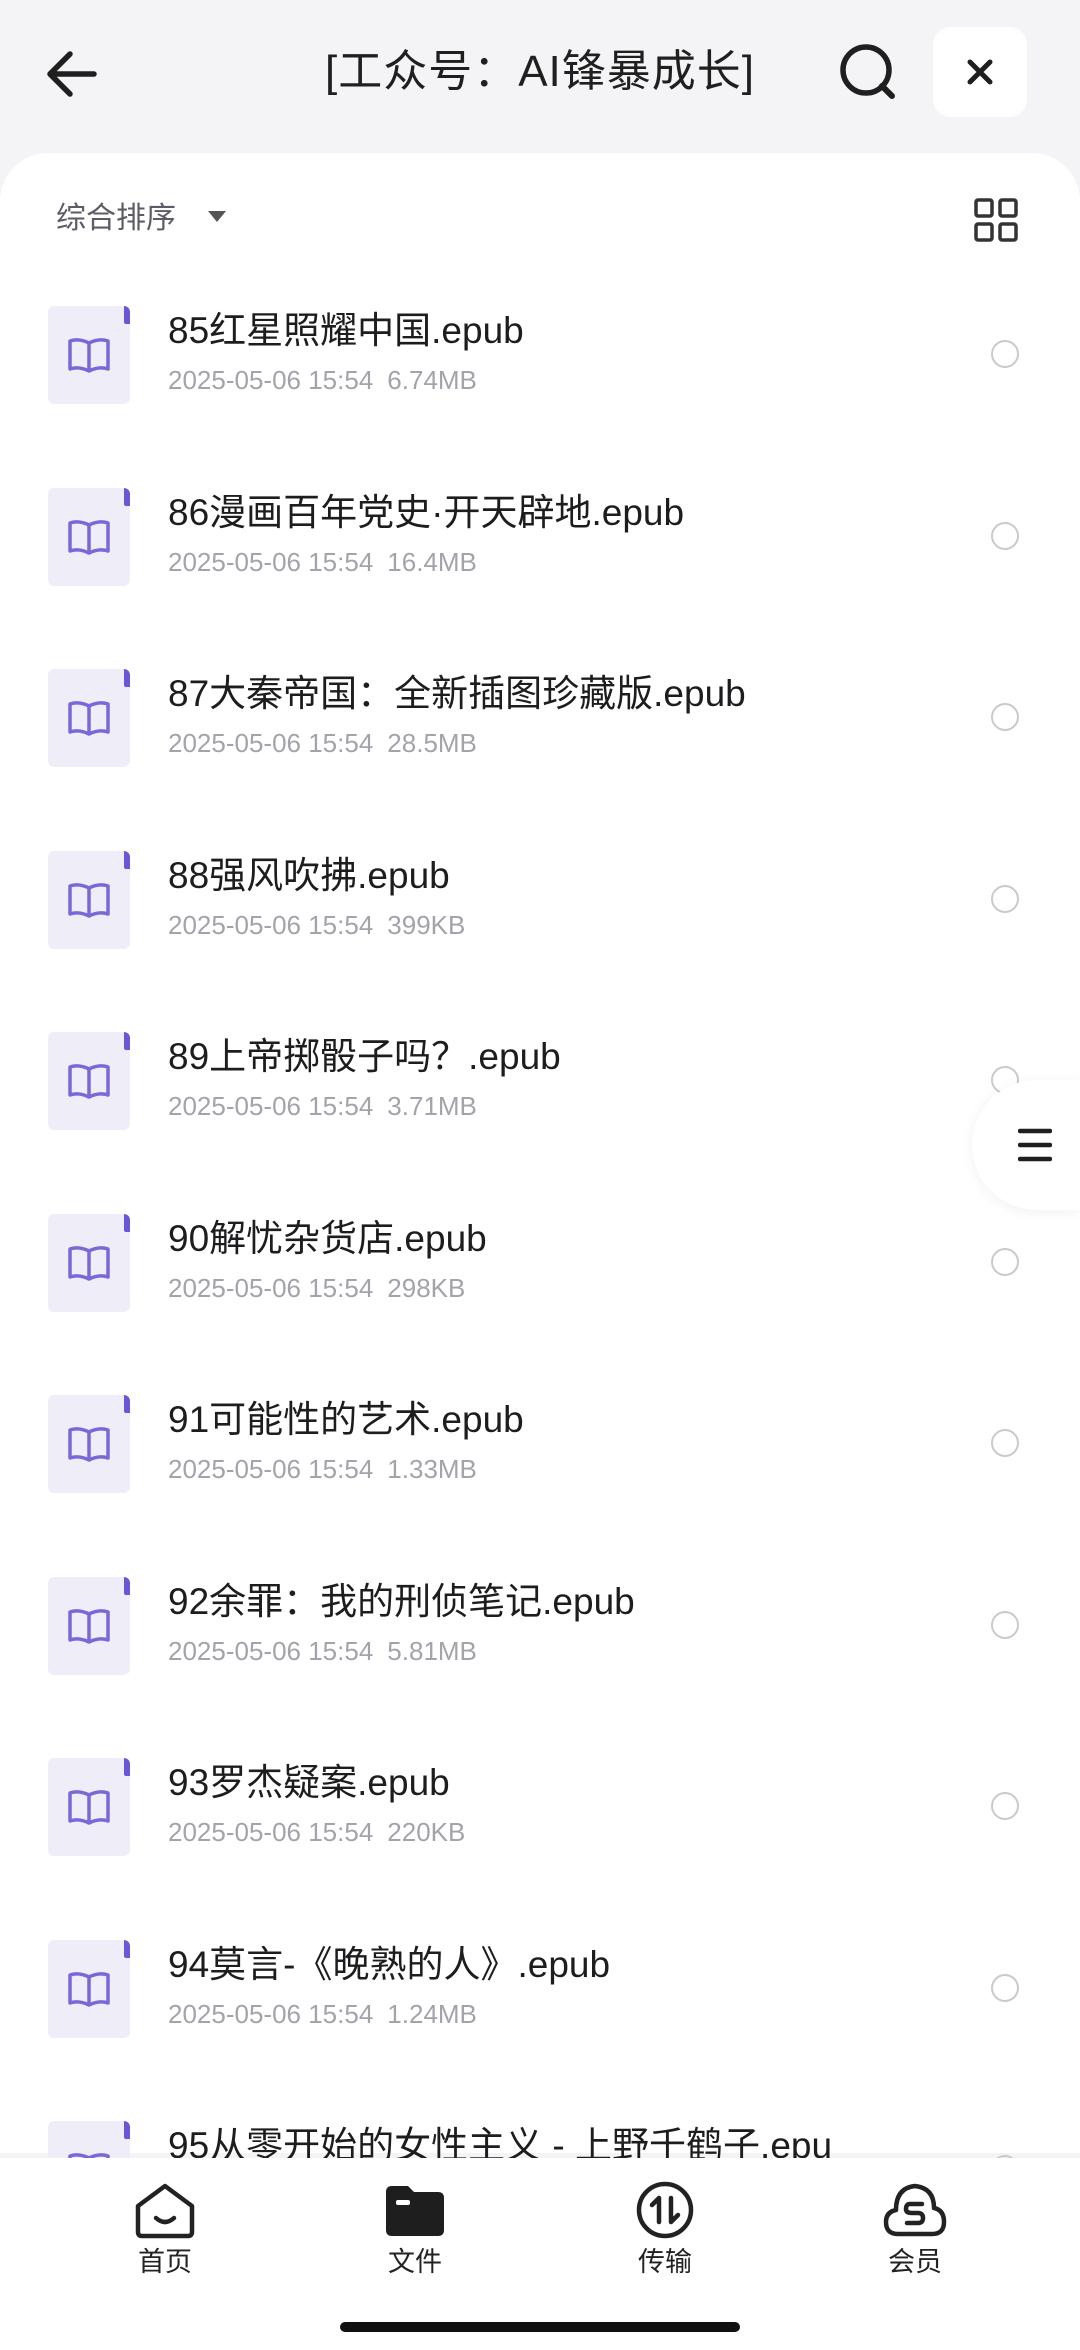 The height and width of the screenshot is (2350, 1080). Describe the element at coordinates (665, 2210) in the screenshot. I see `transfer-icon` at that location.